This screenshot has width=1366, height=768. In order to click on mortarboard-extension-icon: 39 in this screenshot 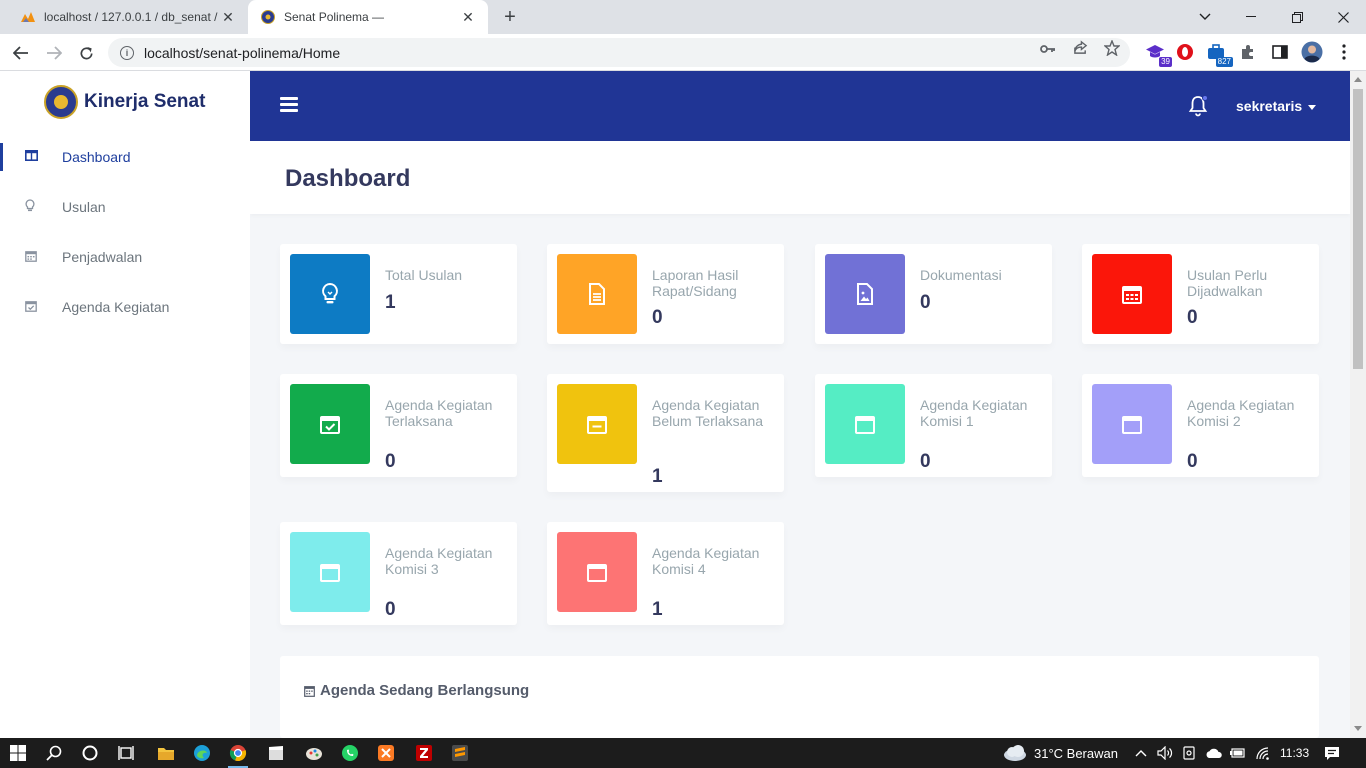, I will do `click(1158, 54)`.